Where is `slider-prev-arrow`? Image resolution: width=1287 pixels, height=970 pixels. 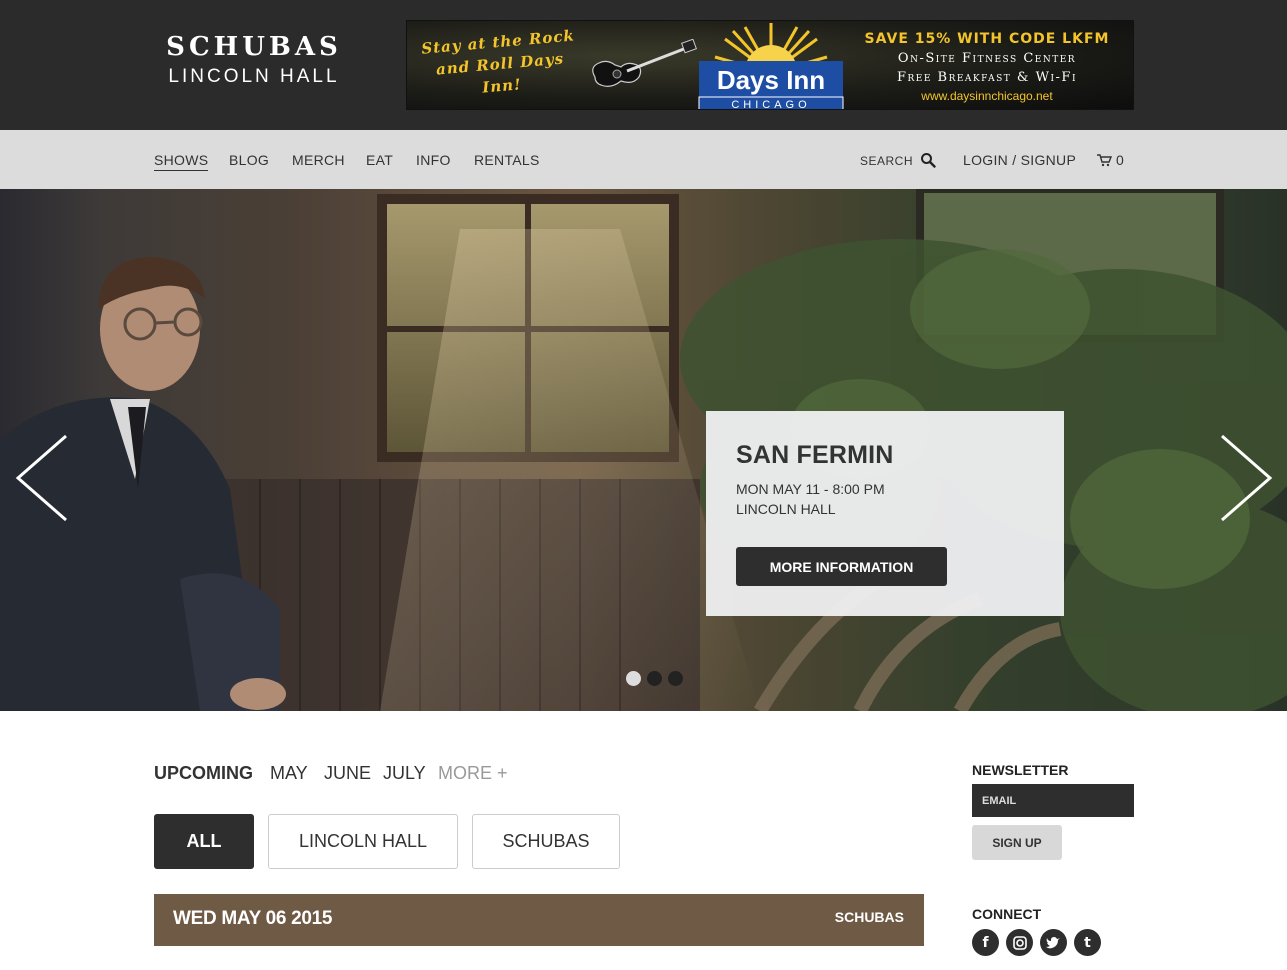
slider-prev-arrow is located at coordinates (42, 478).